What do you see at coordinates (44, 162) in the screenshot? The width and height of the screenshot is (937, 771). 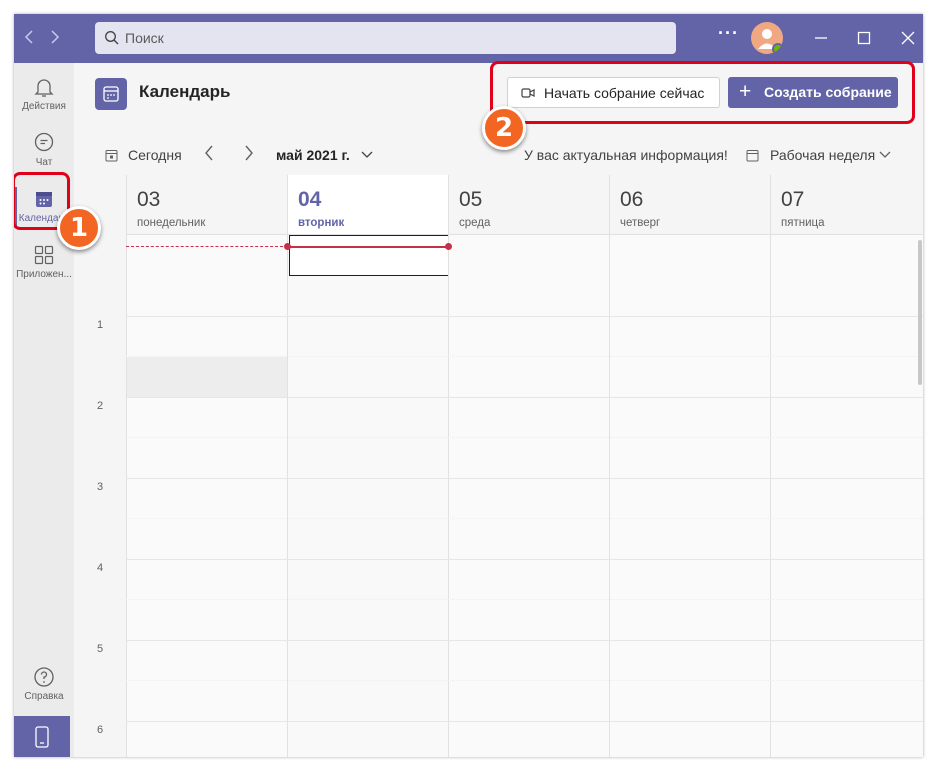 I see `rail-item-label: Чат` at bounding box center [44, 162].